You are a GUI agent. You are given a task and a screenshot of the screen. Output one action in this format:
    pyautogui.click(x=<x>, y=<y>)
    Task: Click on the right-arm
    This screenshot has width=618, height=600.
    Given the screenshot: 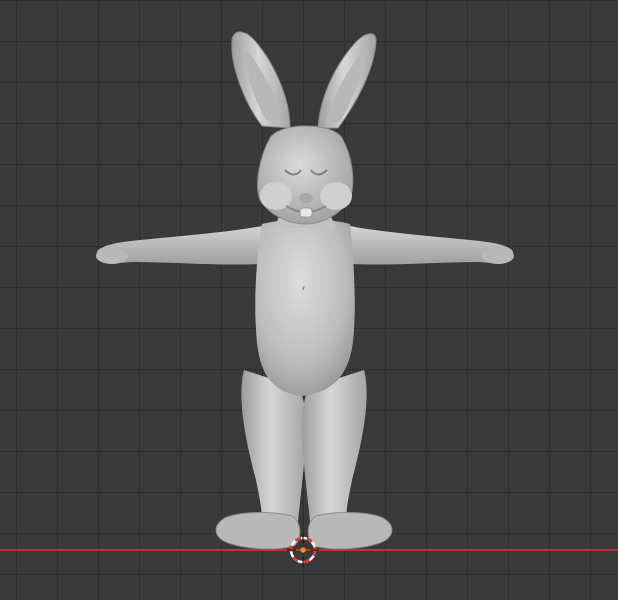 What is the action you would take?
    pyautogui.click(x=432, y=245)
    